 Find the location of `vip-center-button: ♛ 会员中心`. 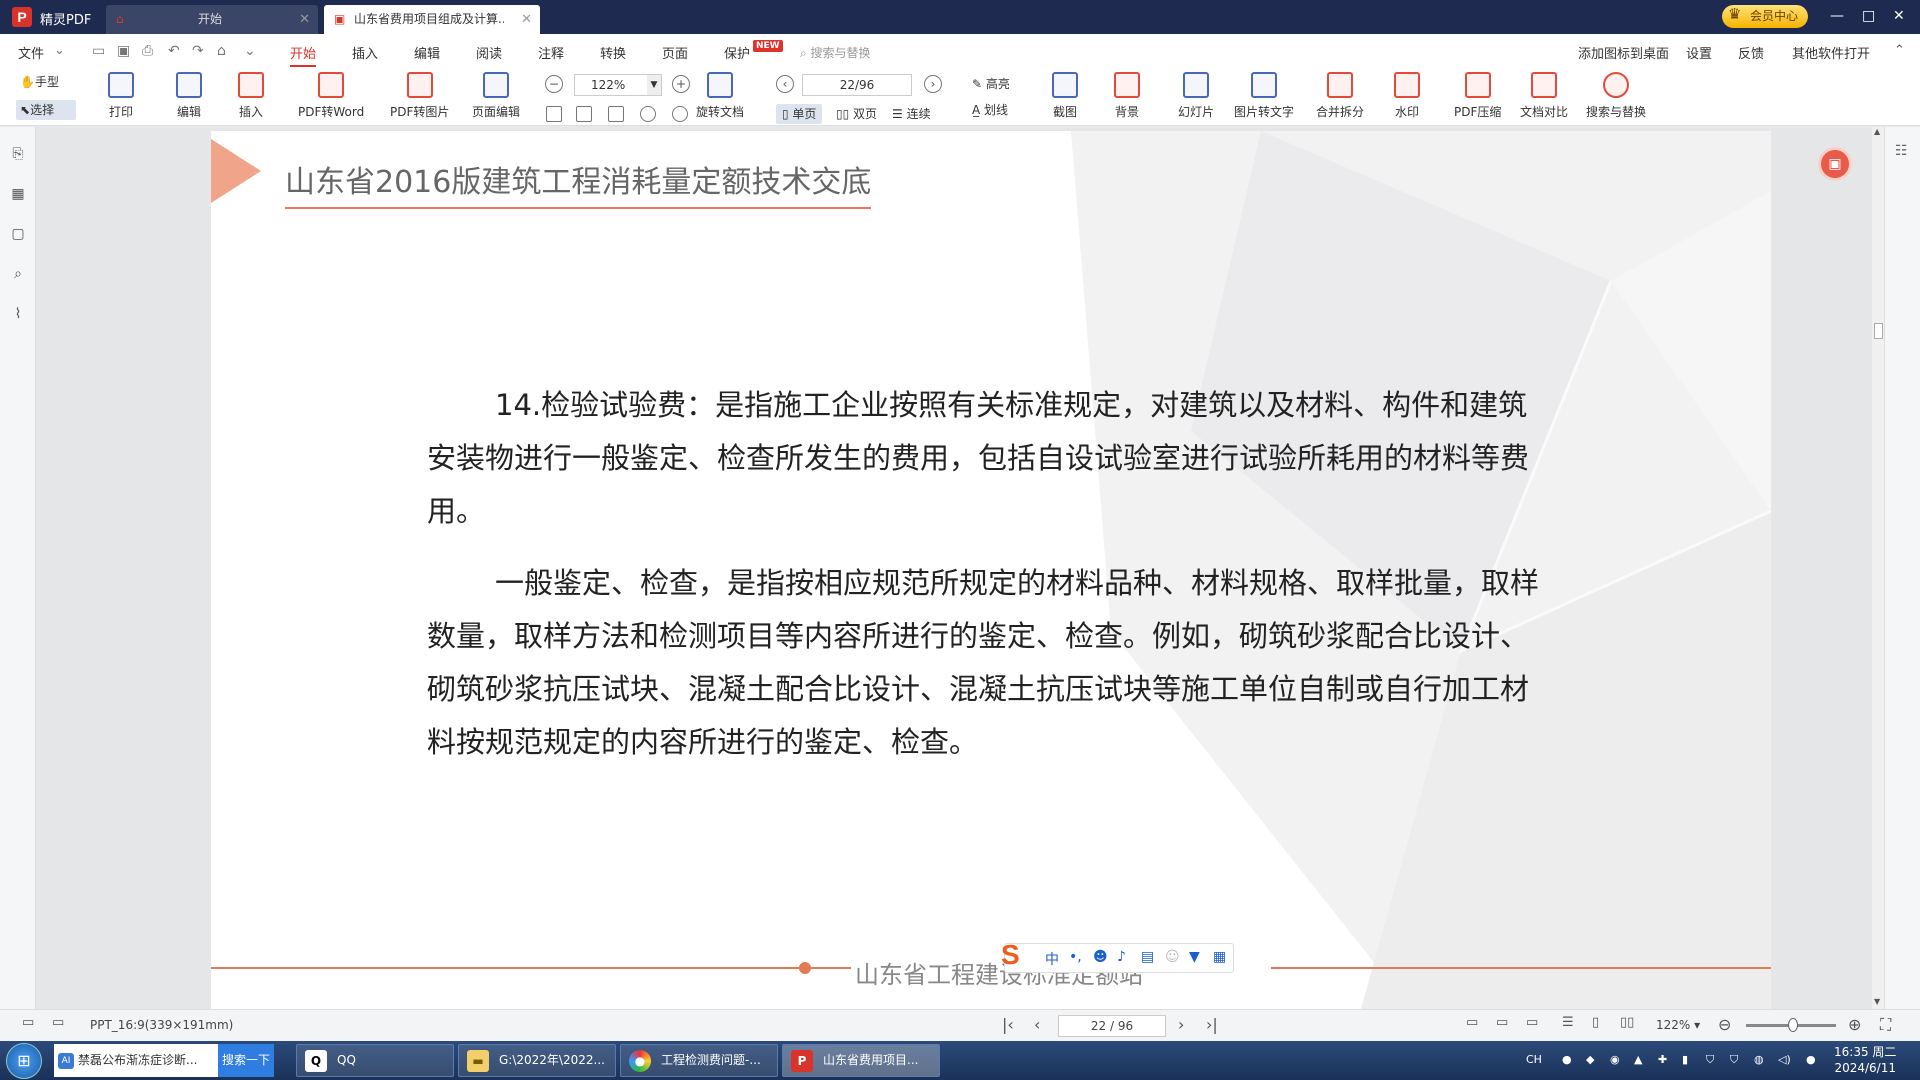

vip-center-button: ♛ 会员中心 is located at coordinates (1765, 16).